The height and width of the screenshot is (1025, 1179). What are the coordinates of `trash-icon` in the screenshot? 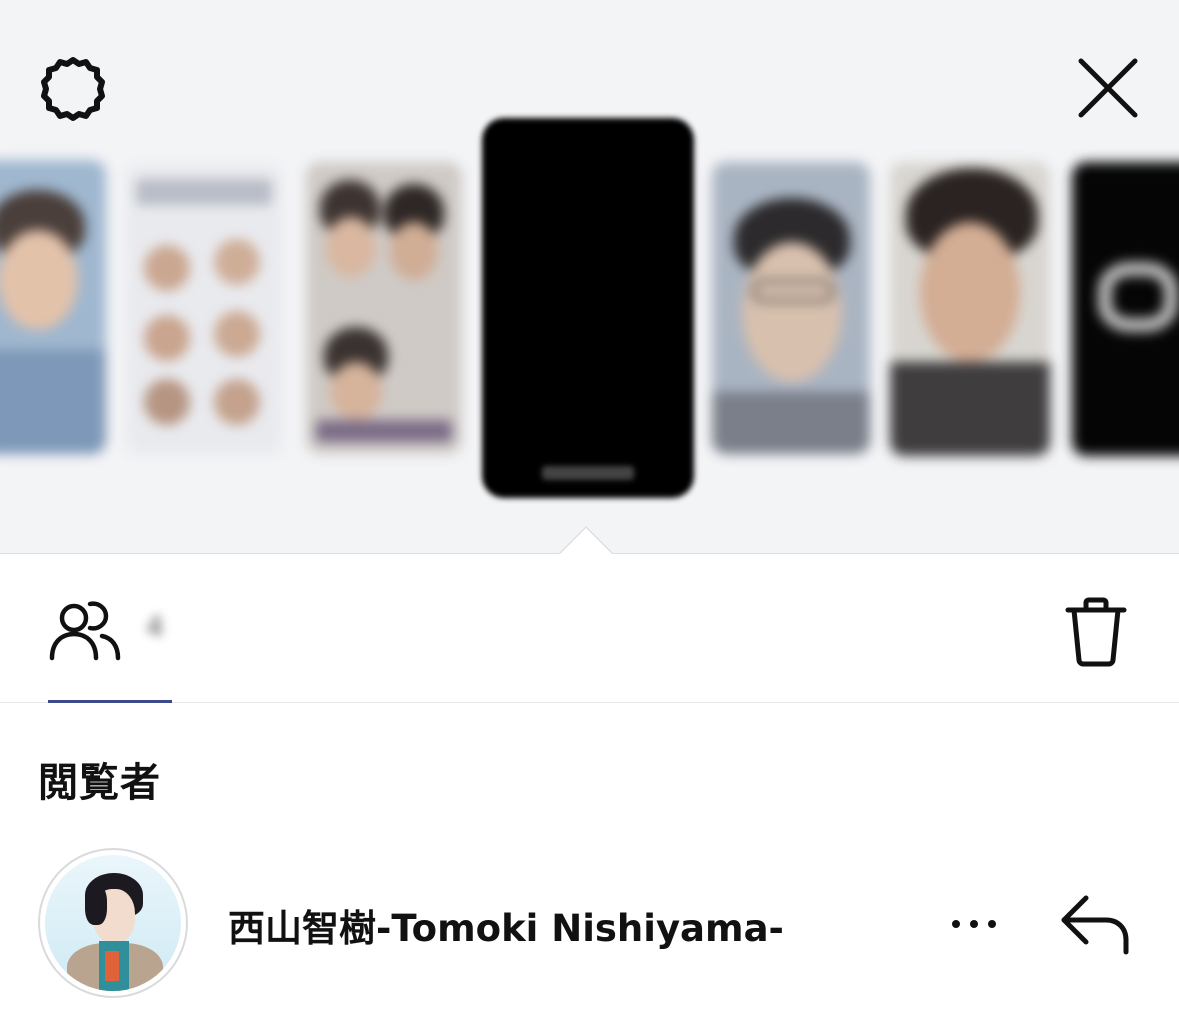 It's located at (1096, 632).